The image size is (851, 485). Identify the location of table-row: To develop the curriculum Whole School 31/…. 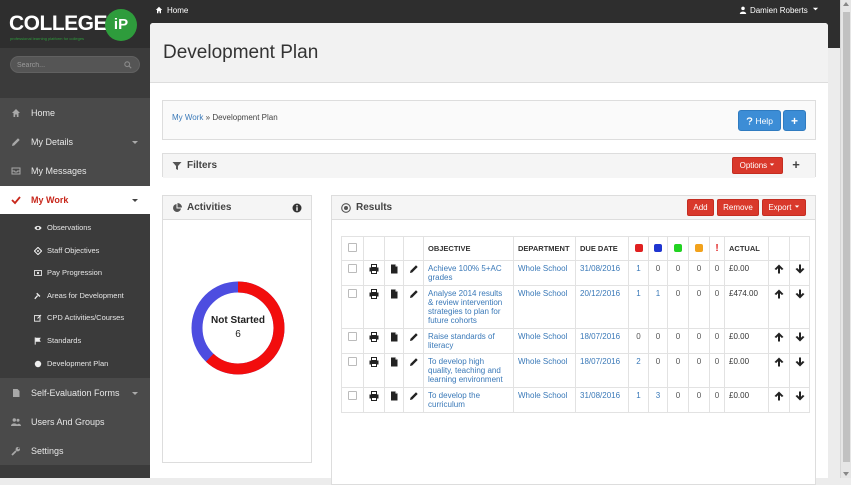
(575, 400).